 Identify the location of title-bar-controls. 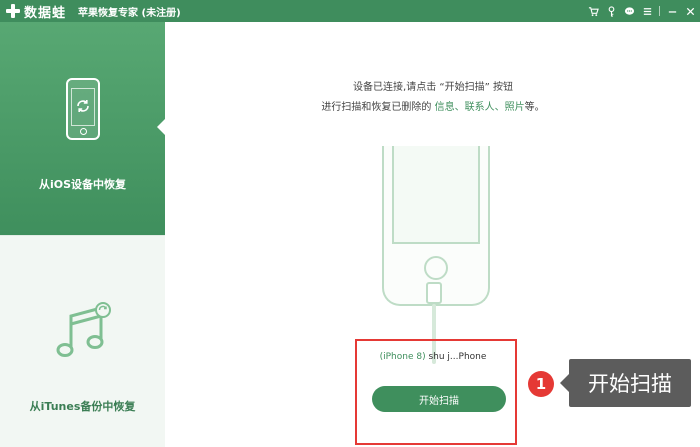
(641, 11).